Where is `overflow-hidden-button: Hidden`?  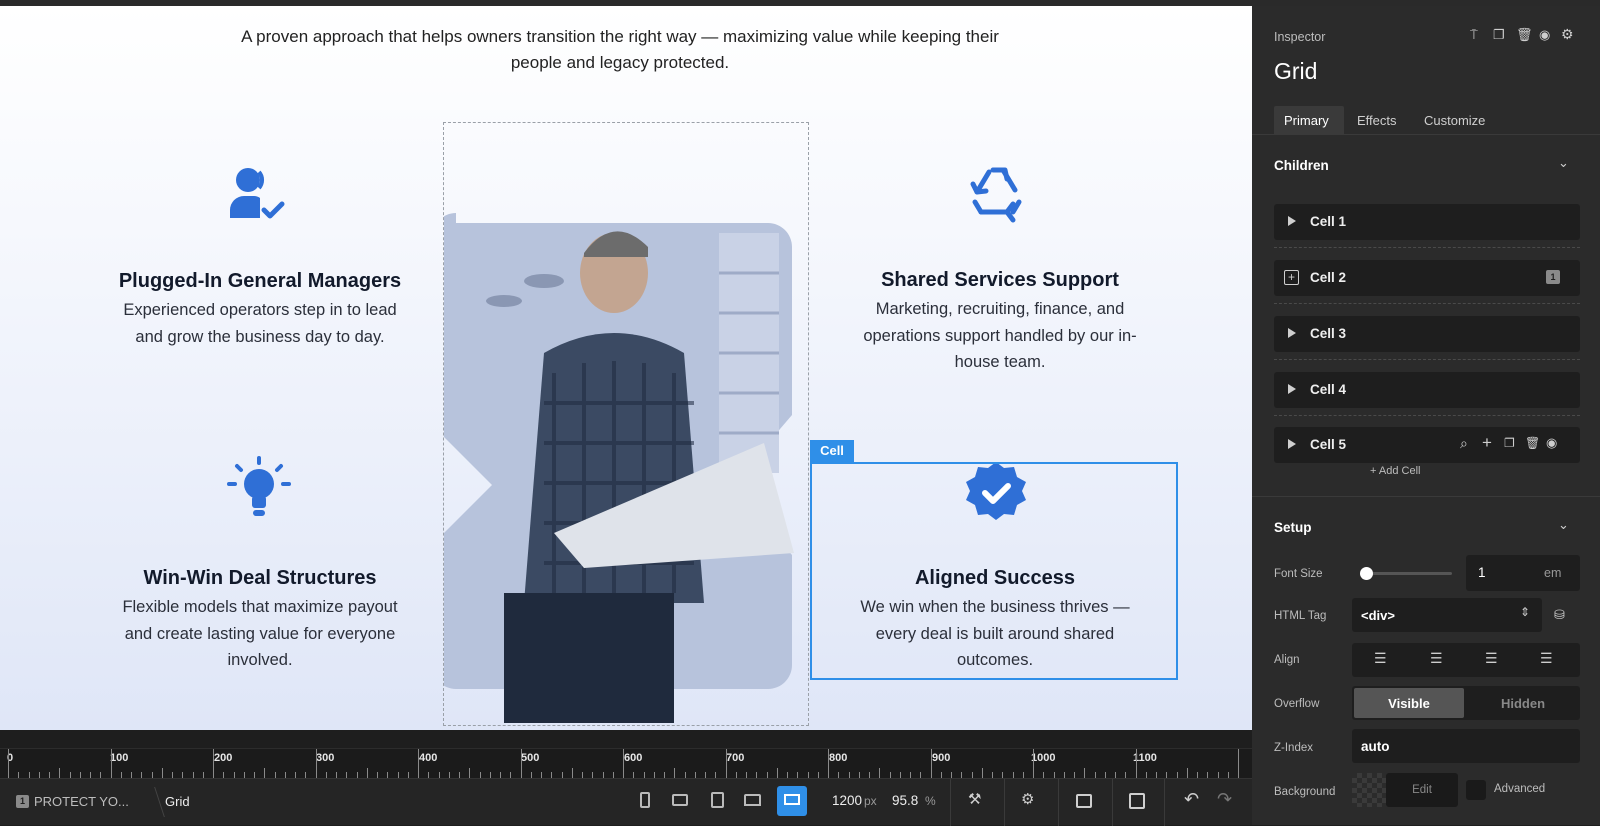 overflow-hidden-button: Hidden is located at coordinates (1523, 703).